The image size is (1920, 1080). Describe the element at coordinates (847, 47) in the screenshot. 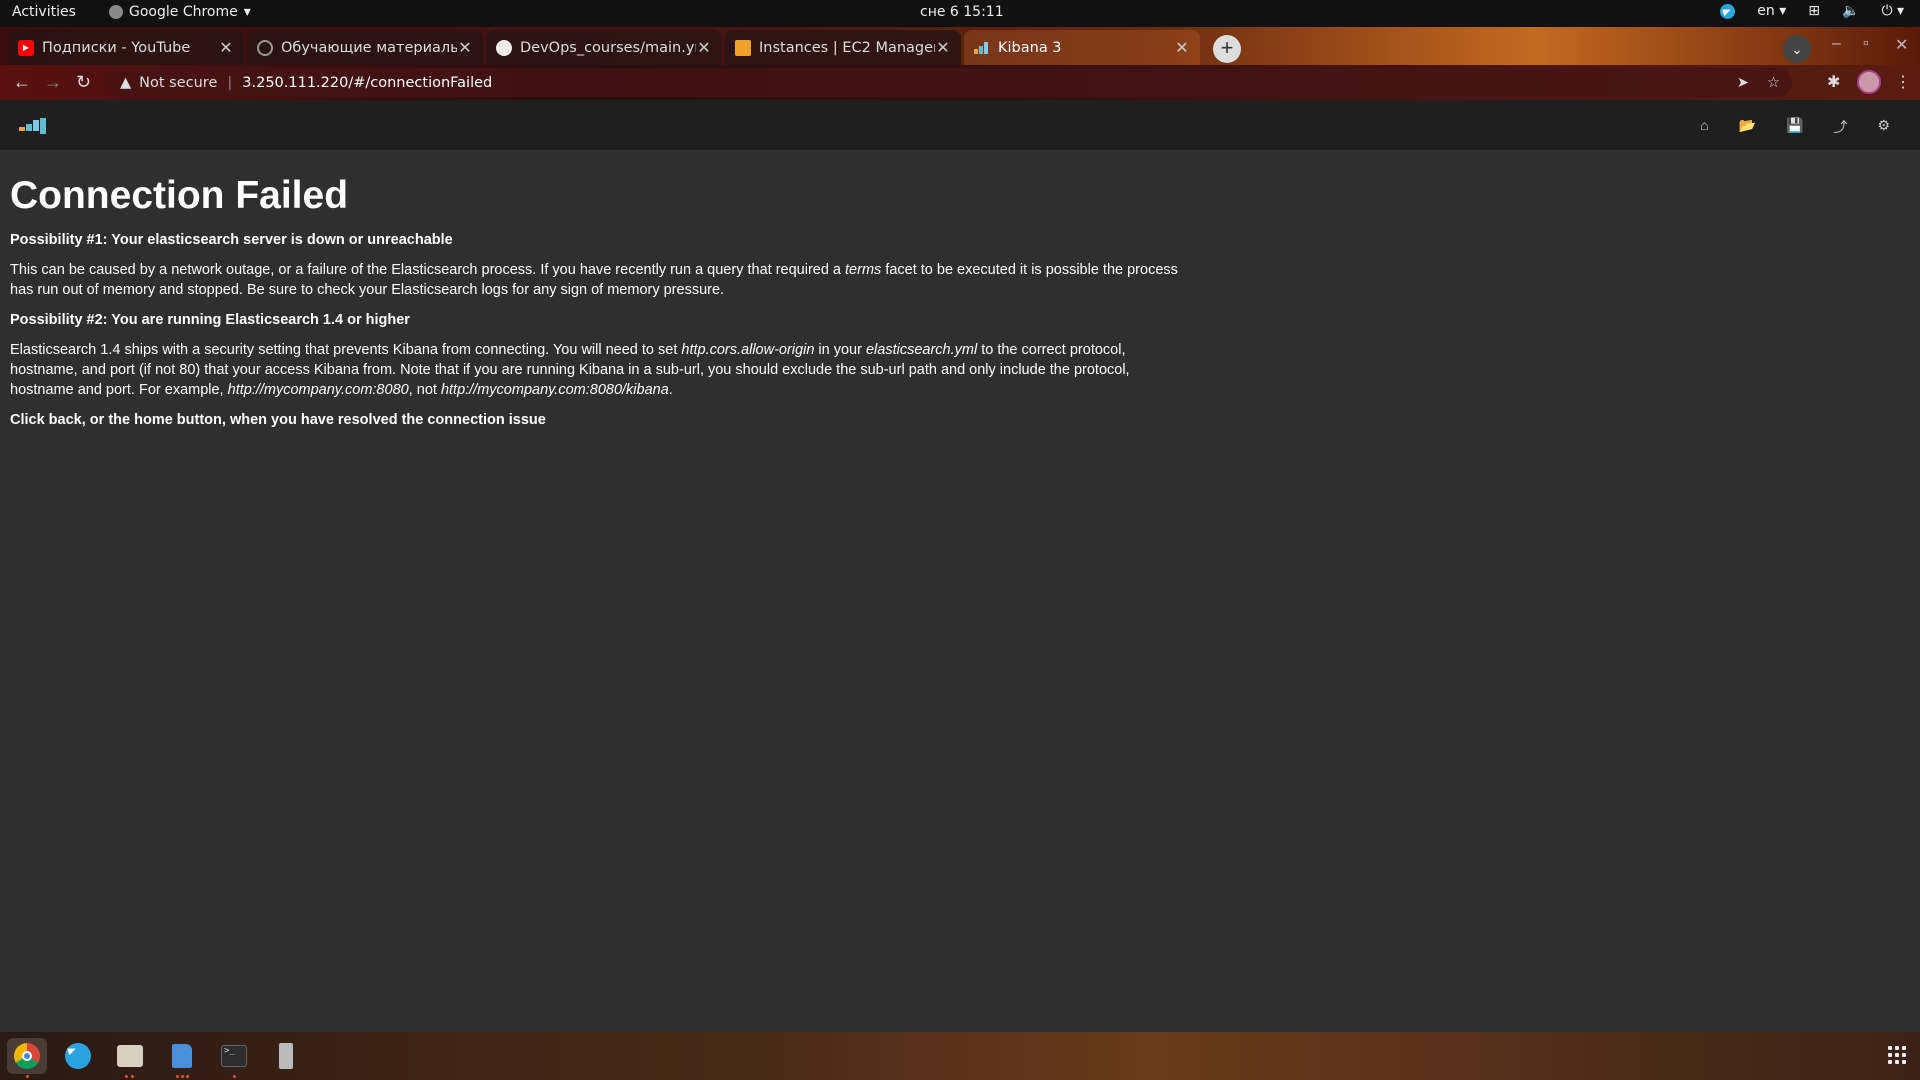

I see `tab-title: Instances | EC2 Manageme` at that location.